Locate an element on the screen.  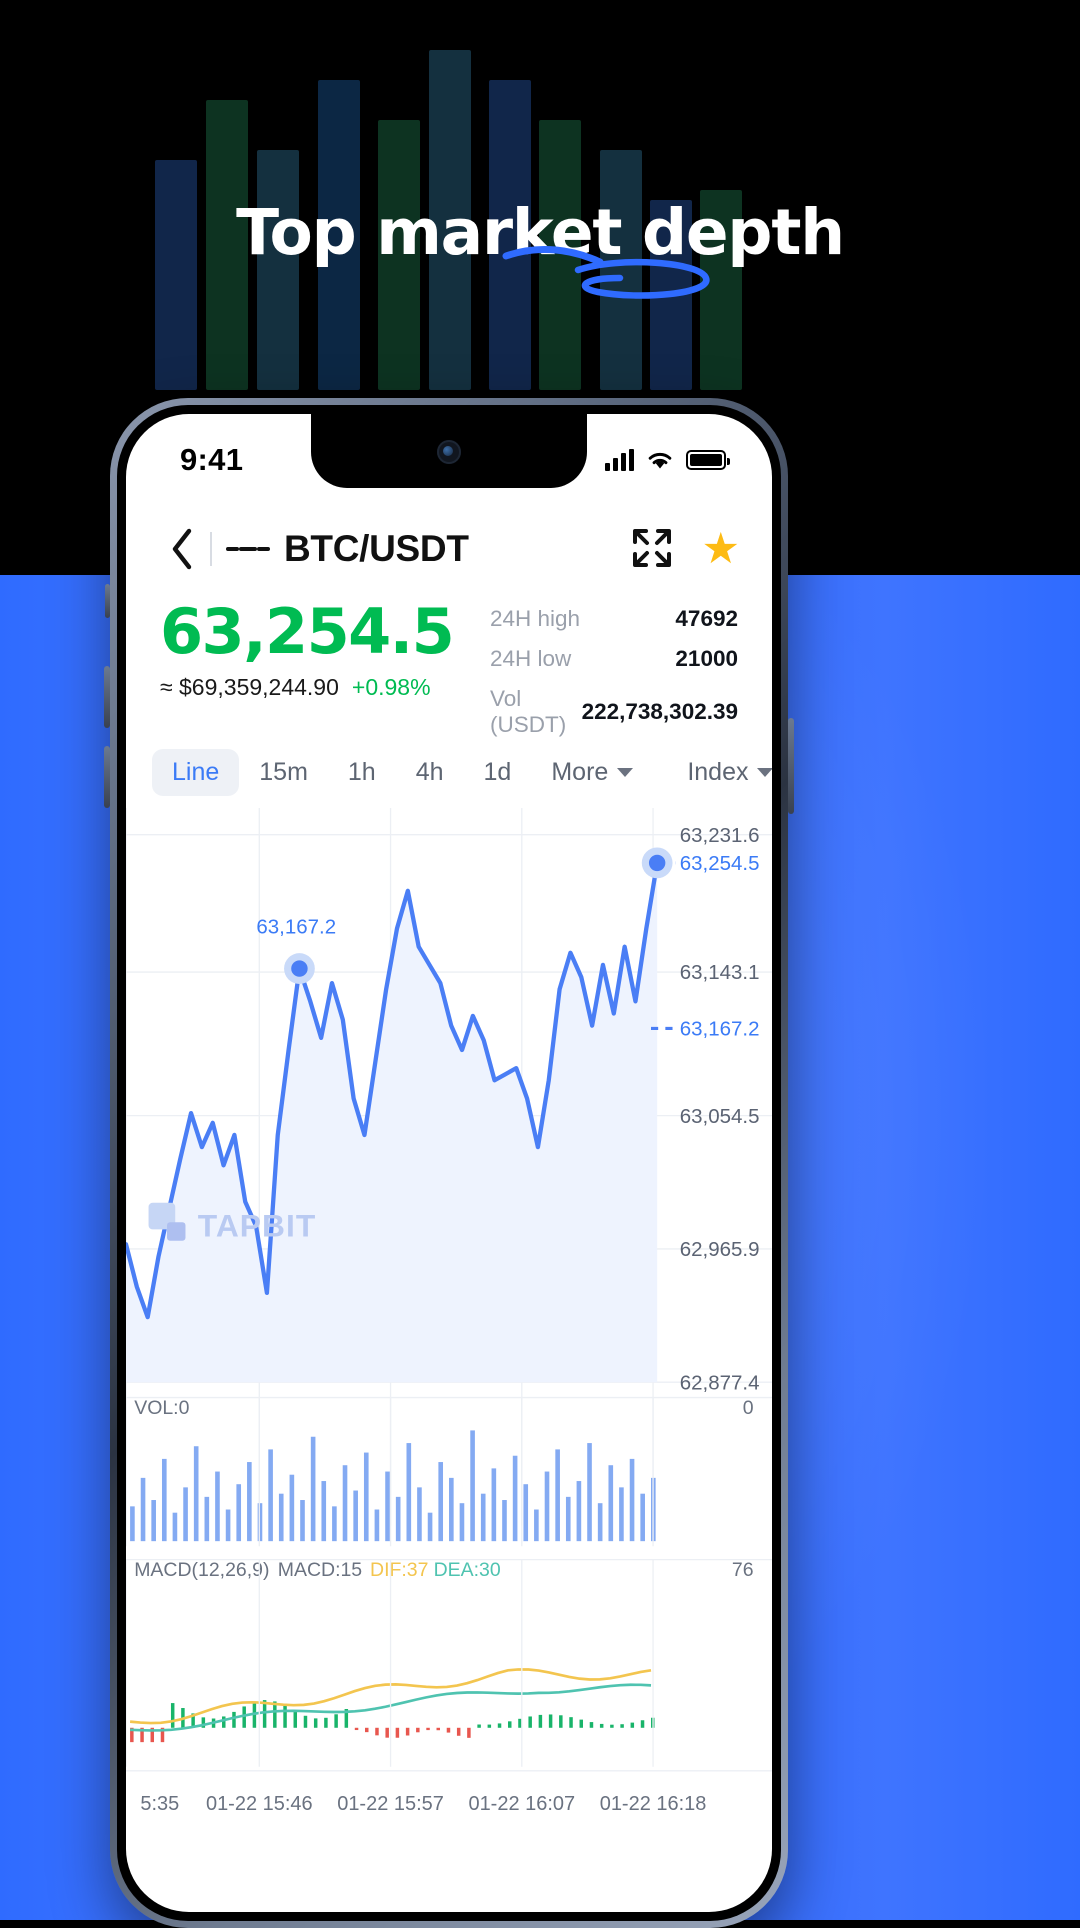
tab-1d: 1d is located at coordinates (498, 772).